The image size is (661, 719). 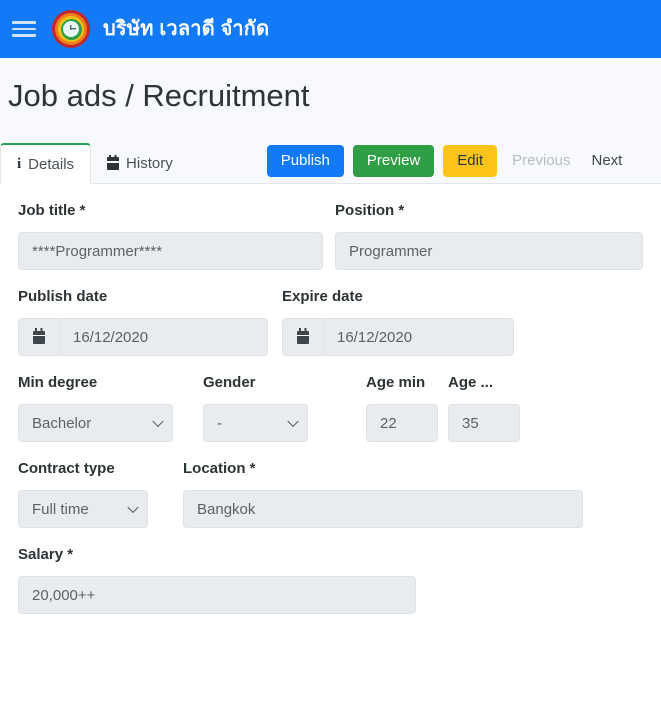 What do you see at coordinates (219, 423) in the screenshot?
I see `gender-value: -` at bounding box center [219, 423].